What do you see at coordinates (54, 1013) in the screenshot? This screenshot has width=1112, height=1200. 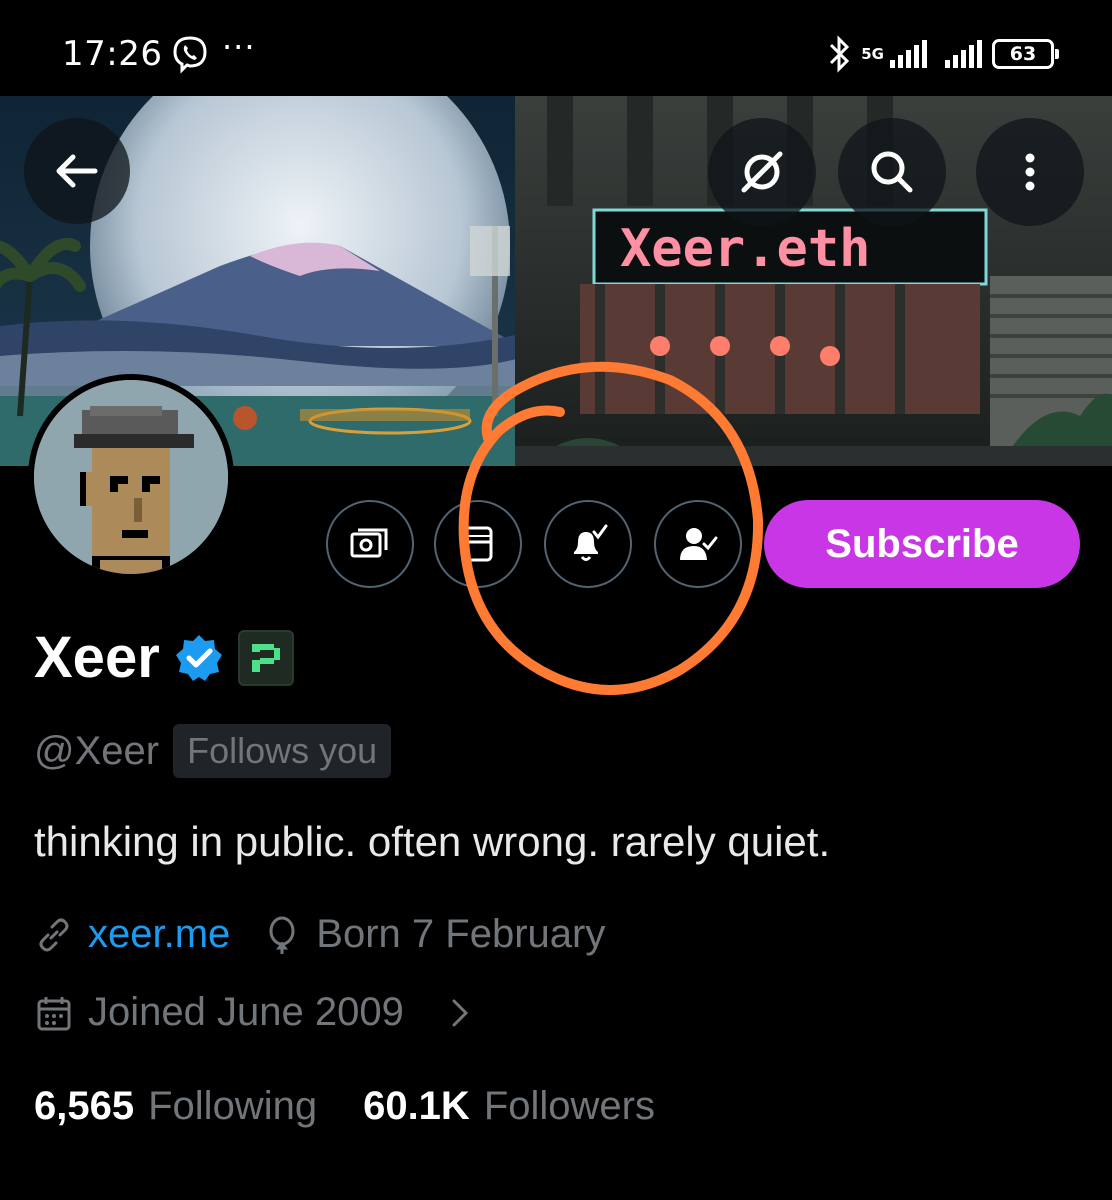 I see `calendar-icon` at bounding box center [54, 1013].